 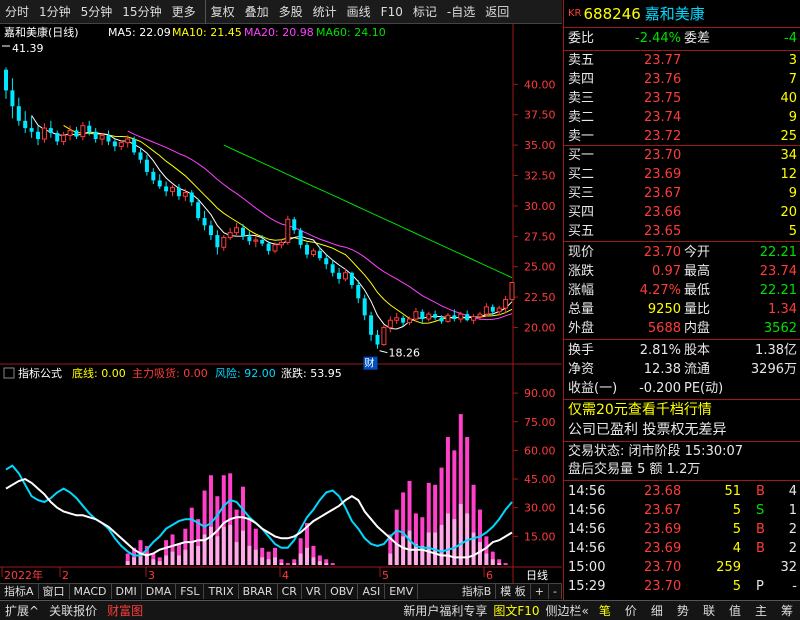 What do you see at coordinates (581, 174) in the screenshot?
I see `bid-label: 买二` at bounding box center [581, 174].